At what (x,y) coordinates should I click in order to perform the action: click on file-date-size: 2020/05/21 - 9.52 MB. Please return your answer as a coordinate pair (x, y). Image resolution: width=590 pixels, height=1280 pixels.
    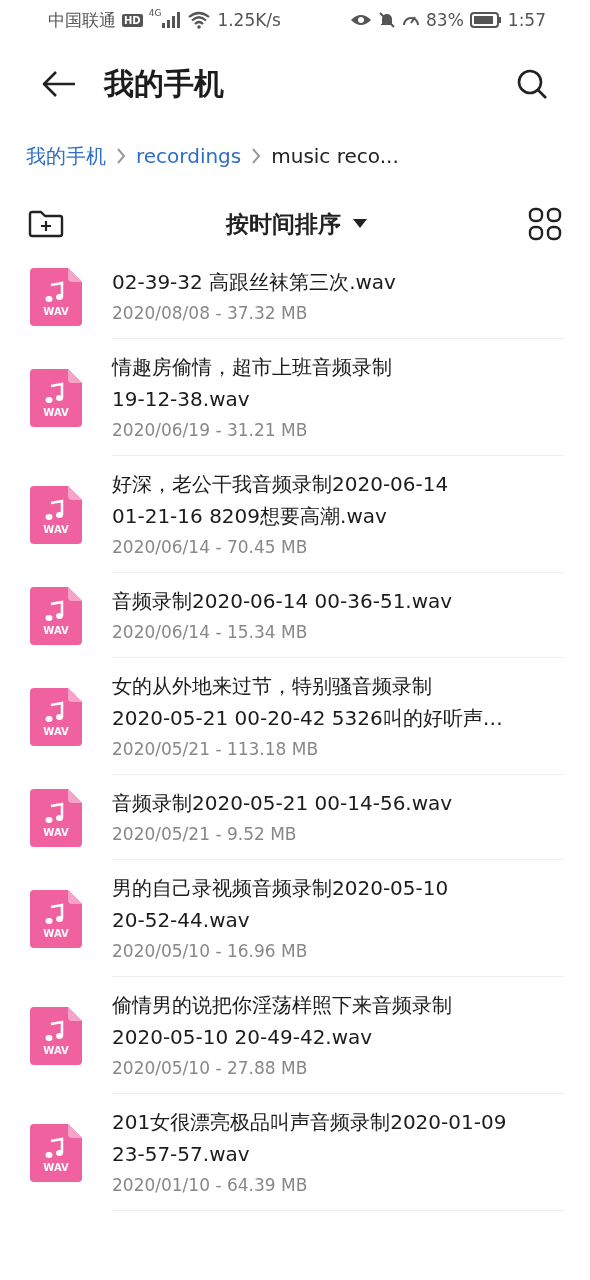
    Looking at the image, I should click on (205, 834).